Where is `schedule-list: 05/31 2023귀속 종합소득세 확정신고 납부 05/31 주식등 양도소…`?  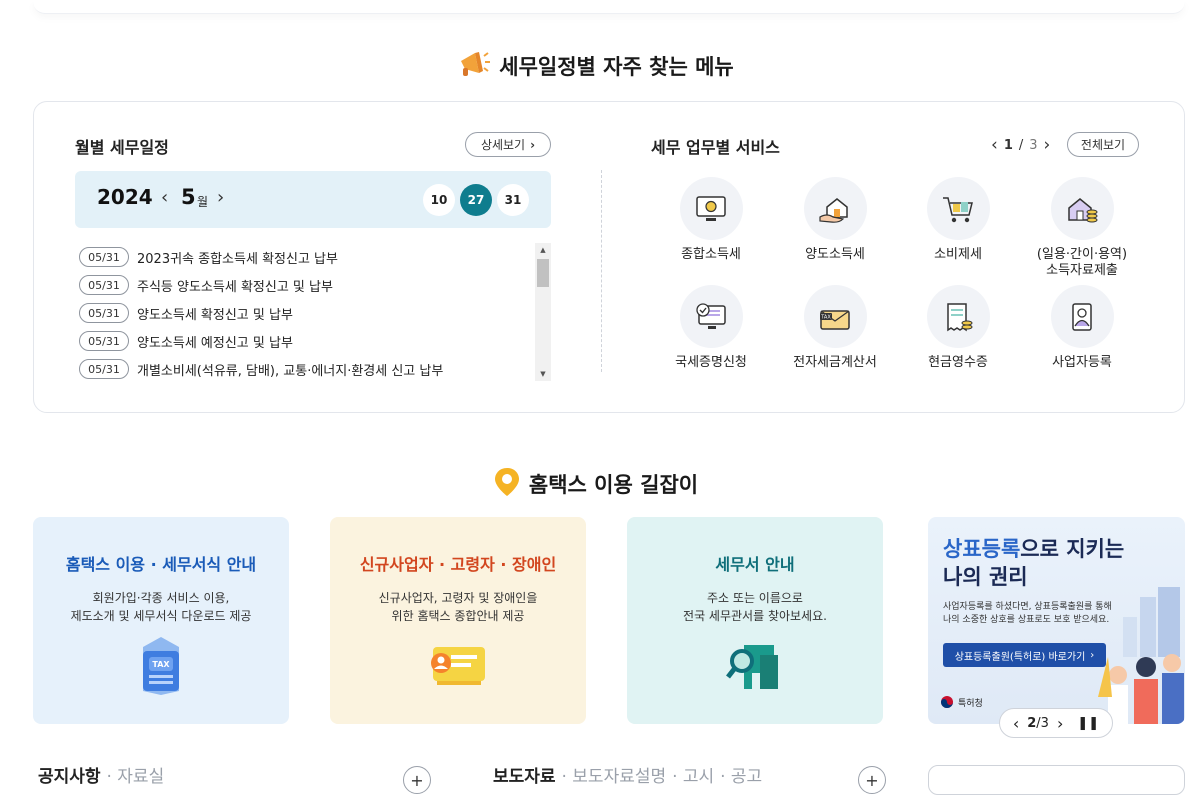
schedule-list: 05/31 2023귀속 종합소득세 확정신고 납부 05/31 주식등 양도소… is located at coordinates (309, 312).